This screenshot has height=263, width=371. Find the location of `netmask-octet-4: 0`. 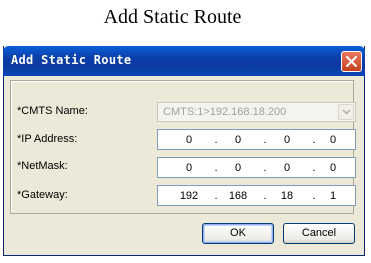

netmask-octet-4: 0 is located at coordinates (333, 168).